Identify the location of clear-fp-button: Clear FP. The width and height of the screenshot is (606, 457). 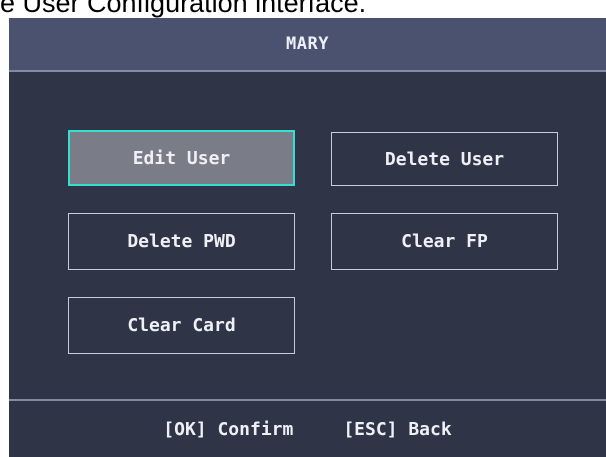
(444, 241).